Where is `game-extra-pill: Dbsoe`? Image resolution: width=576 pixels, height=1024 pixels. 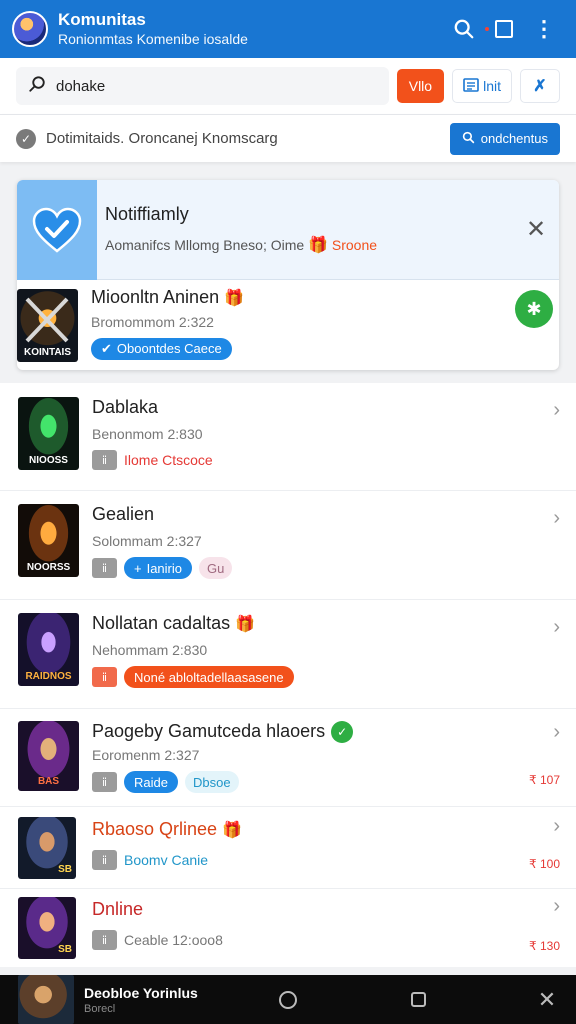
game-extra-pill: Dbsoe is located at coordinates (211, 782).